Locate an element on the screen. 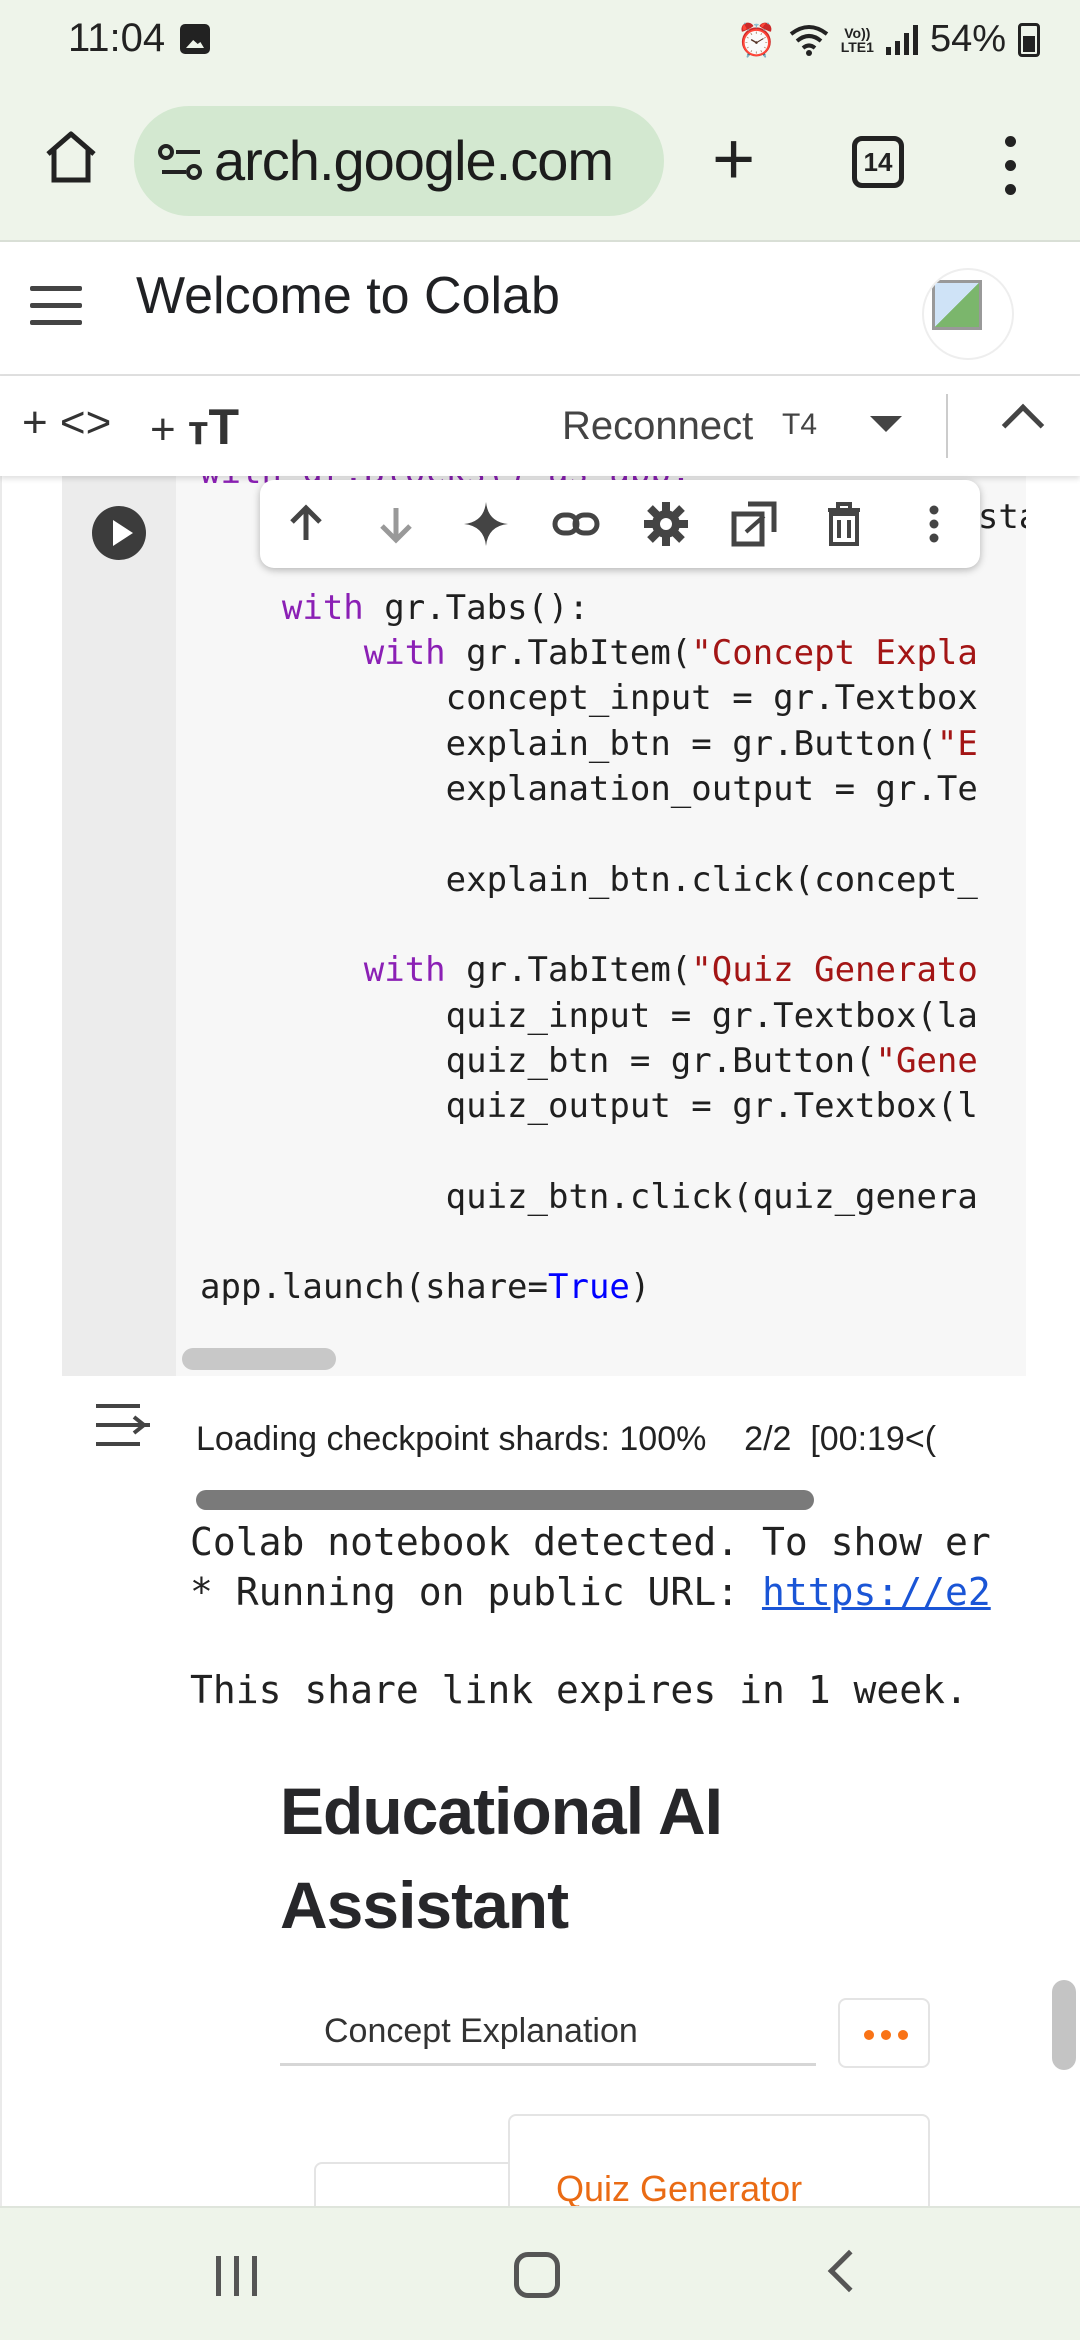 This screenshot has height=2340, width=1080. code-token: quiz_btn.click(quiz_genera is located at coordinates (711, 1196).